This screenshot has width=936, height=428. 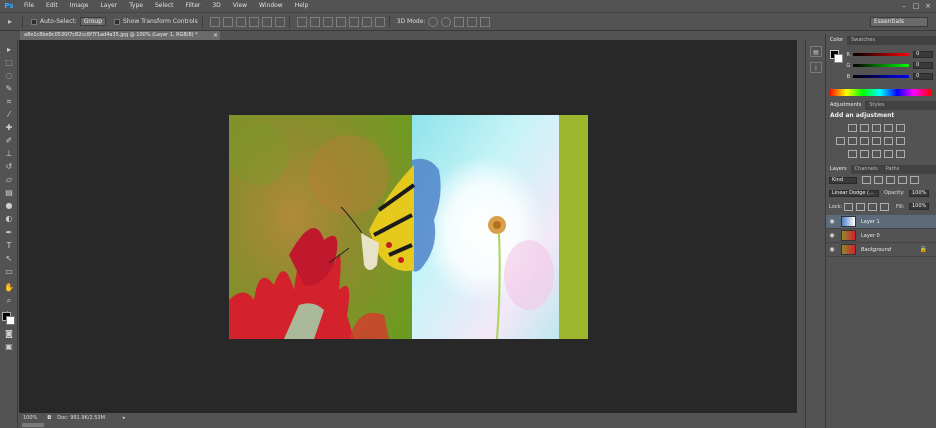 What do you see at coordinates (846, 105) in the screenshot?
I see `tab-adjustments: Adjustments` at bounding box center [846, 105].